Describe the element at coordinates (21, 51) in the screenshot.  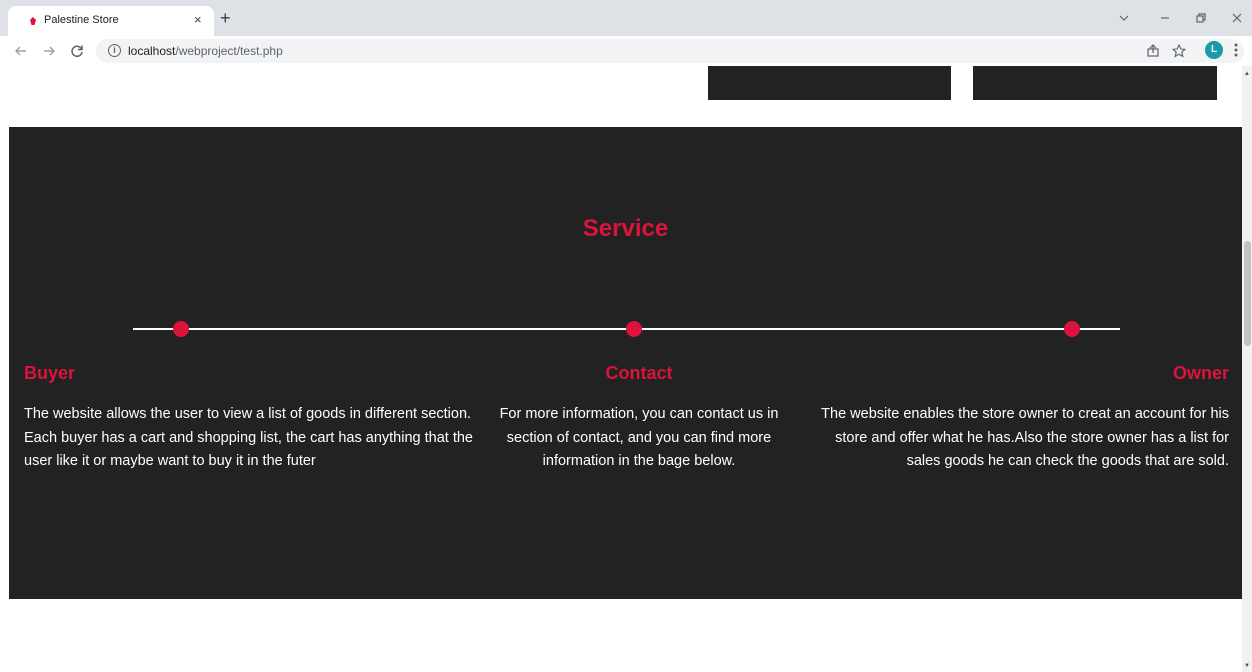
I see `back-icon` at that location.